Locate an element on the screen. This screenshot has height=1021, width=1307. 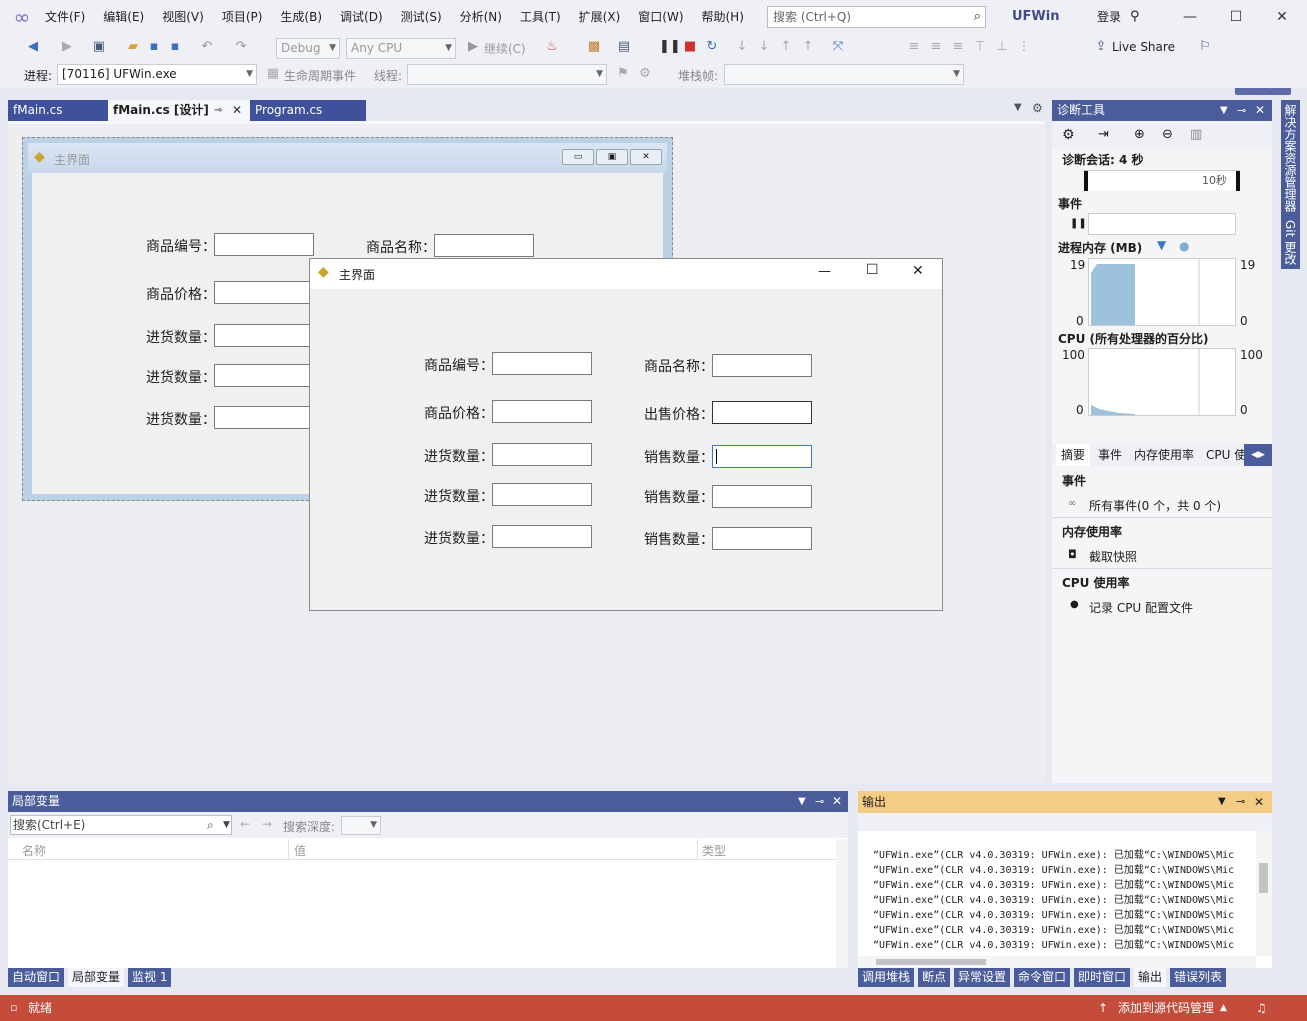
menu-debug: 调试(D) is located at coordinates (361, 17).